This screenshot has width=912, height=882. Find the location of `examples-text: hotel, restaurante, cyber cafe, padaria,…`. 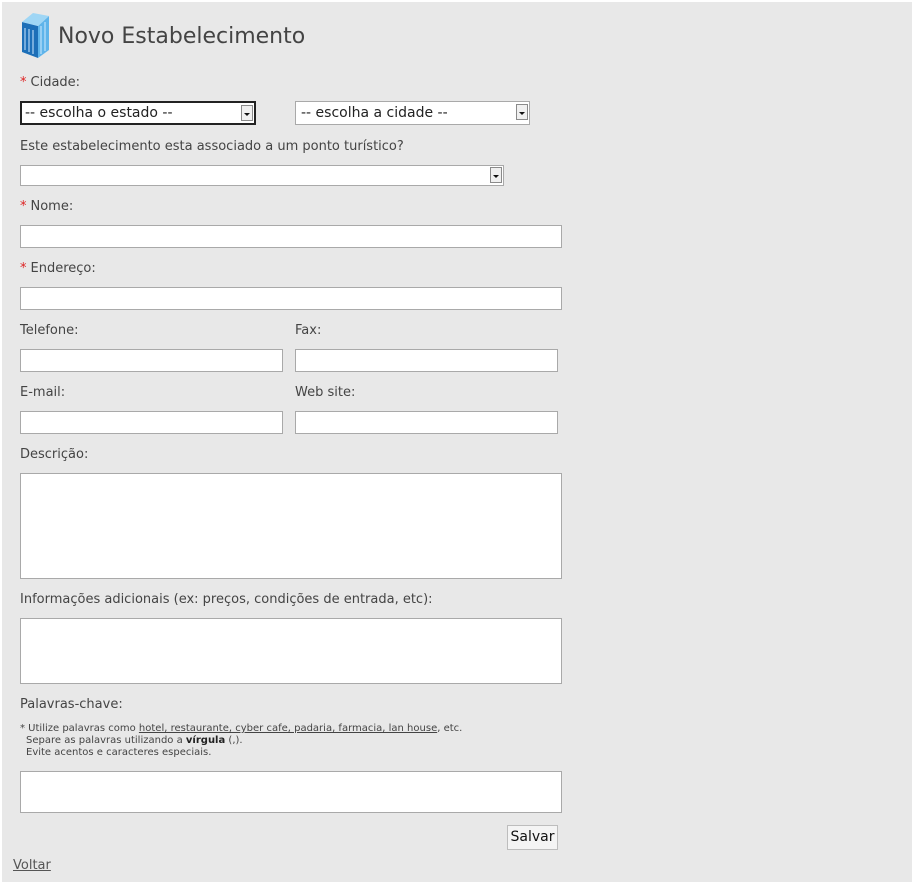

examples-text: hotel, restaurante, cyber cafe, padaria,… is located at coordinates (288, 728).